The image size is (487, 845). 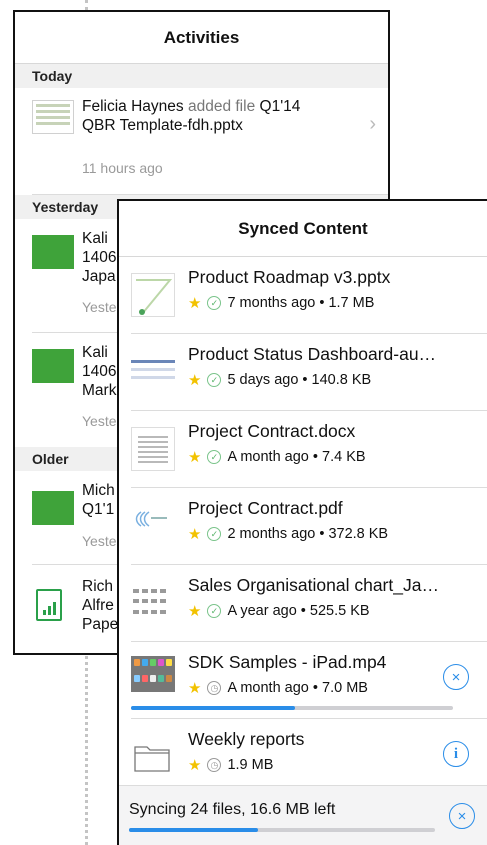 I want to click on file-meta: ★ ✓ 7 months ago • 1.7 MB, so click(x=281, y=303).